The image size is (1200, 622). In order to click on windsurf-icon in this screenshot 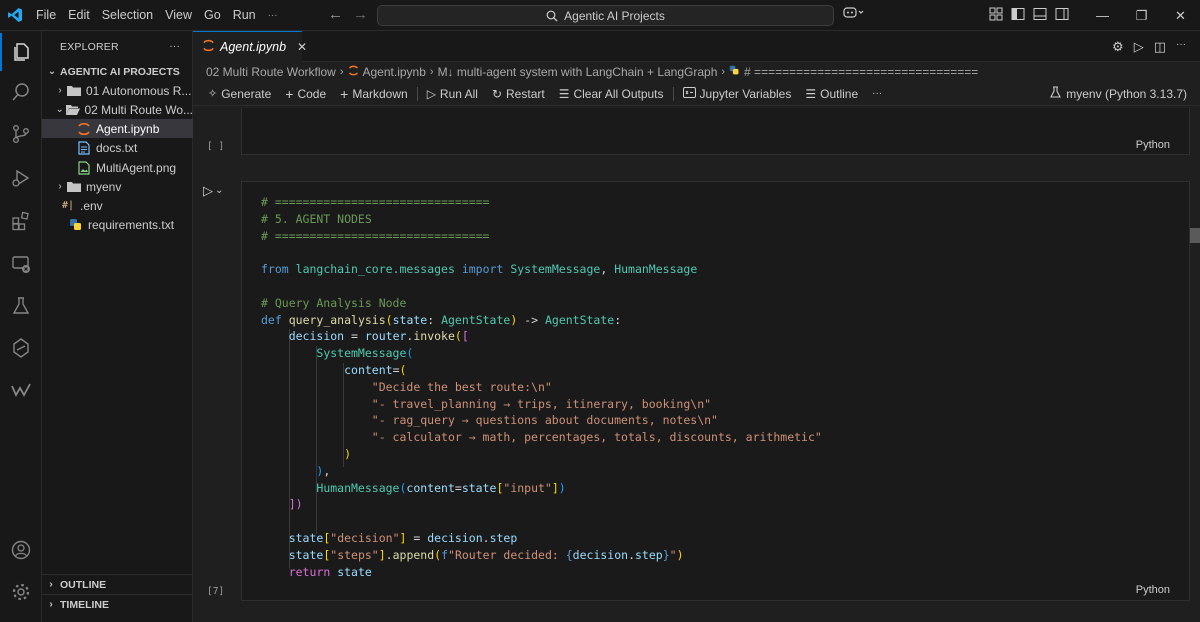, I will do `click(21, 390)`.